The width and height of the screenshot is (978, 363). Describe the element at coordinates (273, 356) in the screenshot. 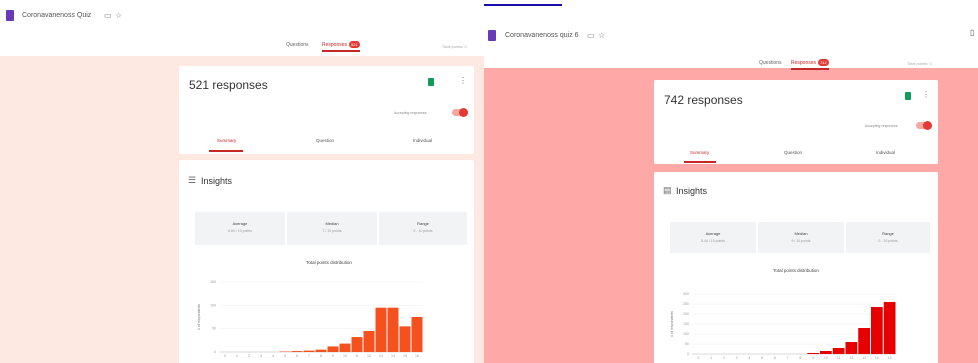

I see `x-tick-label: 4` at that location.